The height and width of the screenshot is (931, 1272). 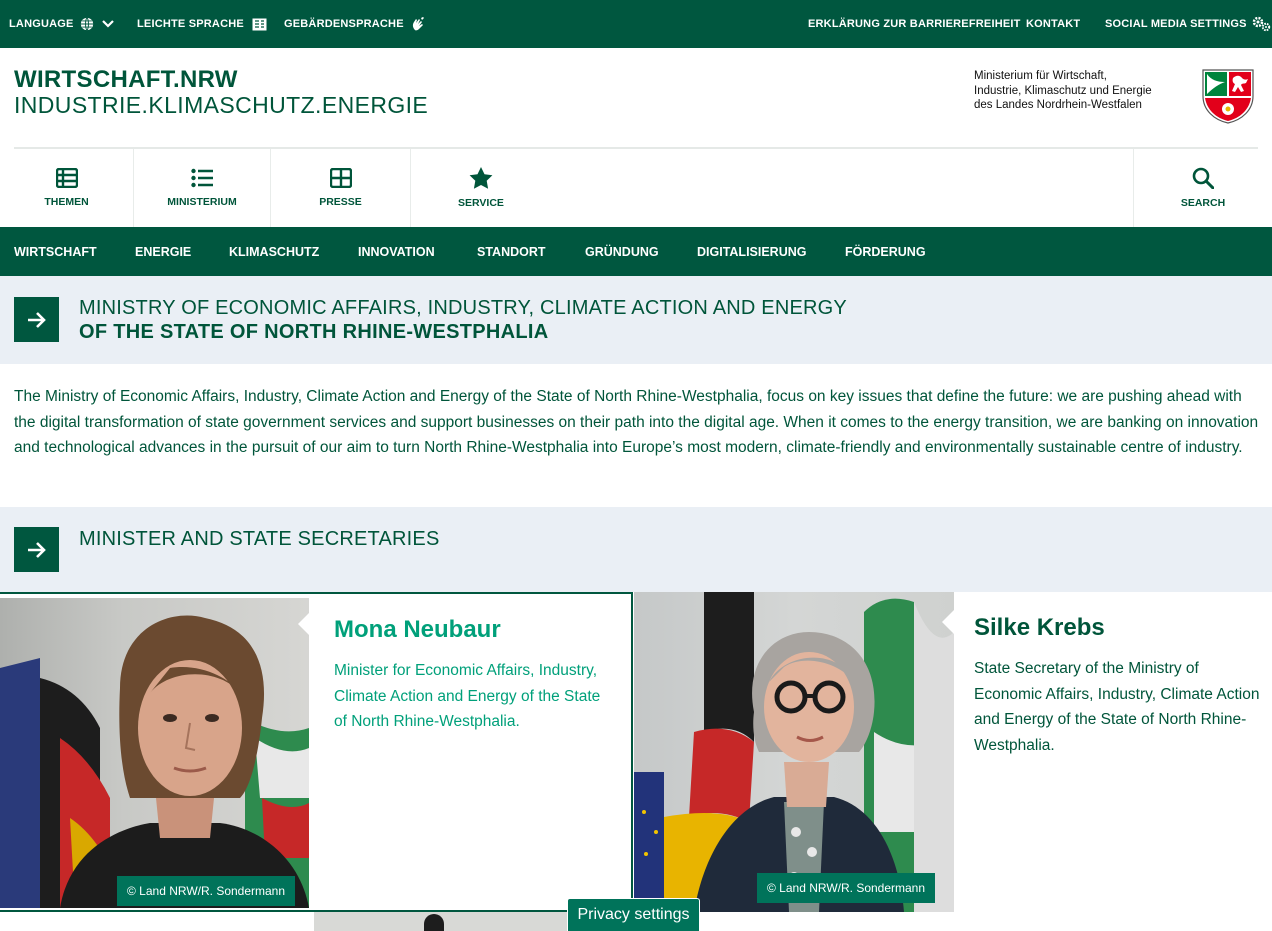 I want to click on brand-line-2: INDUSTRIE.KLIMASCHUTZ.ENERGIE, so click(x=221, y=105).